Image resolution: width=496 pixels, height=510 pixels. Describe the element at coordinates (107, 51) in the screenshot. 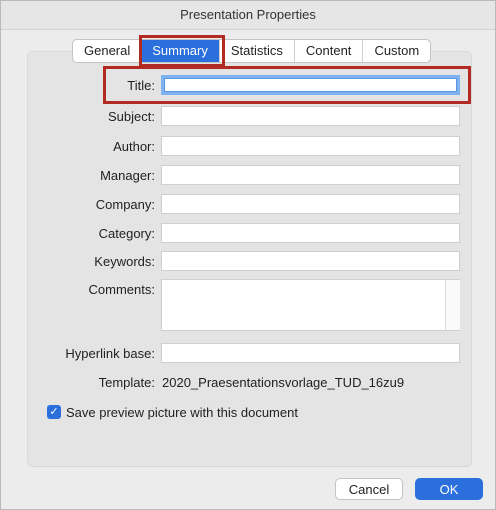

I see `tab-general: General` at that location.